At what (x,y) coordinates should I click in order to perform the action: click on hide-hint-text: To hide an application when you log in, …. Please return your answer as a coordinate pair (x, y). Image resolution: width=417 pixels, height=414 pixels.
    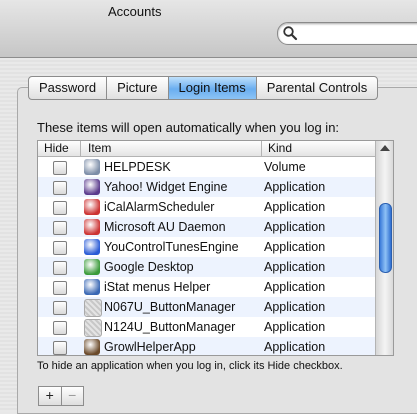
    Looking at the image, I should click on (190, 366).